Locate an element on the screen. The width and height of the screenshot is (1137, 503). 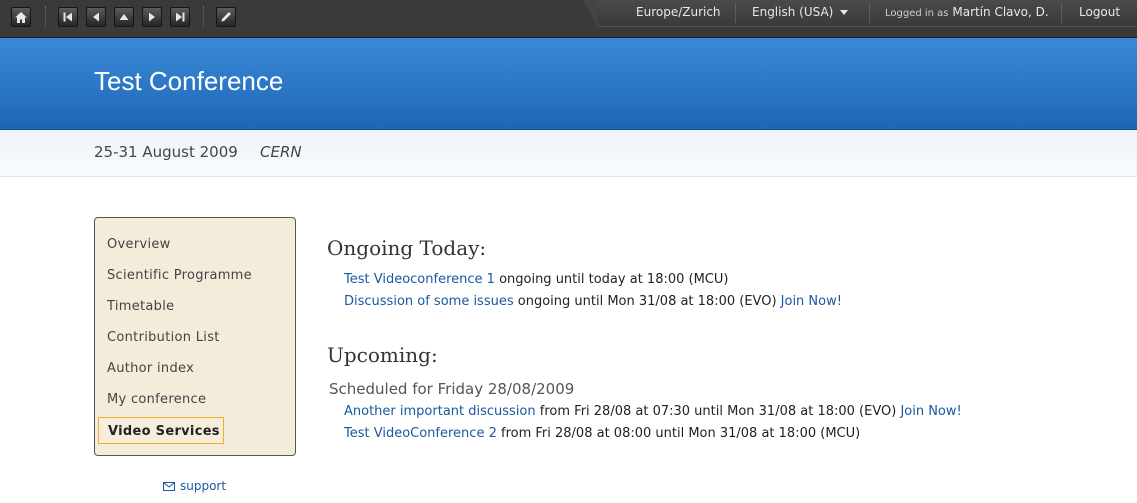
support-label: support is located at coordinates (203, 486).